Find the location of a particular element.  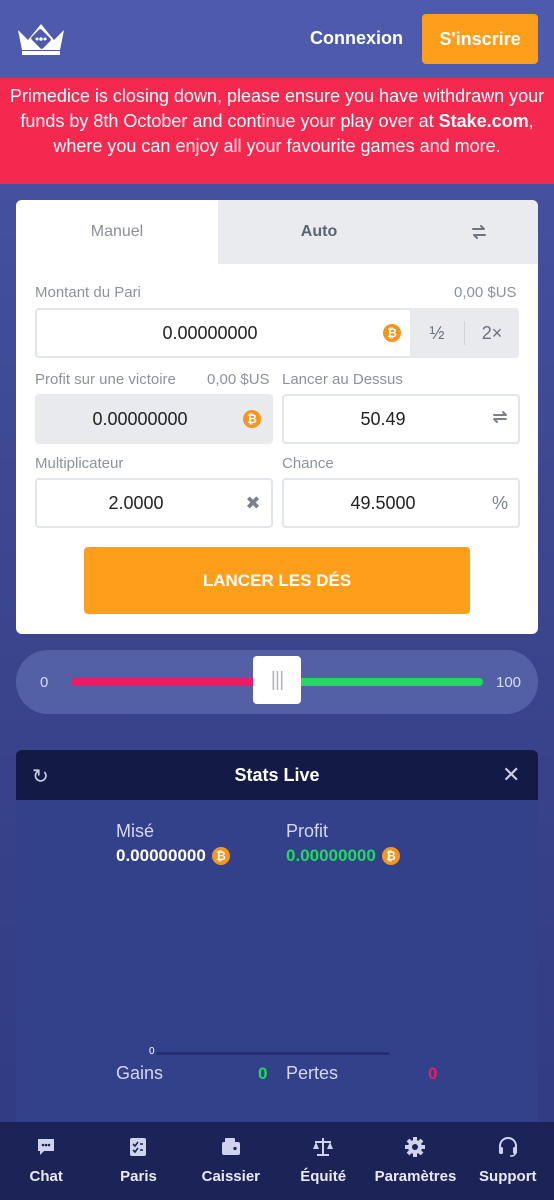

roll-over-input: 50.49 is located at coordinates (401, 419).